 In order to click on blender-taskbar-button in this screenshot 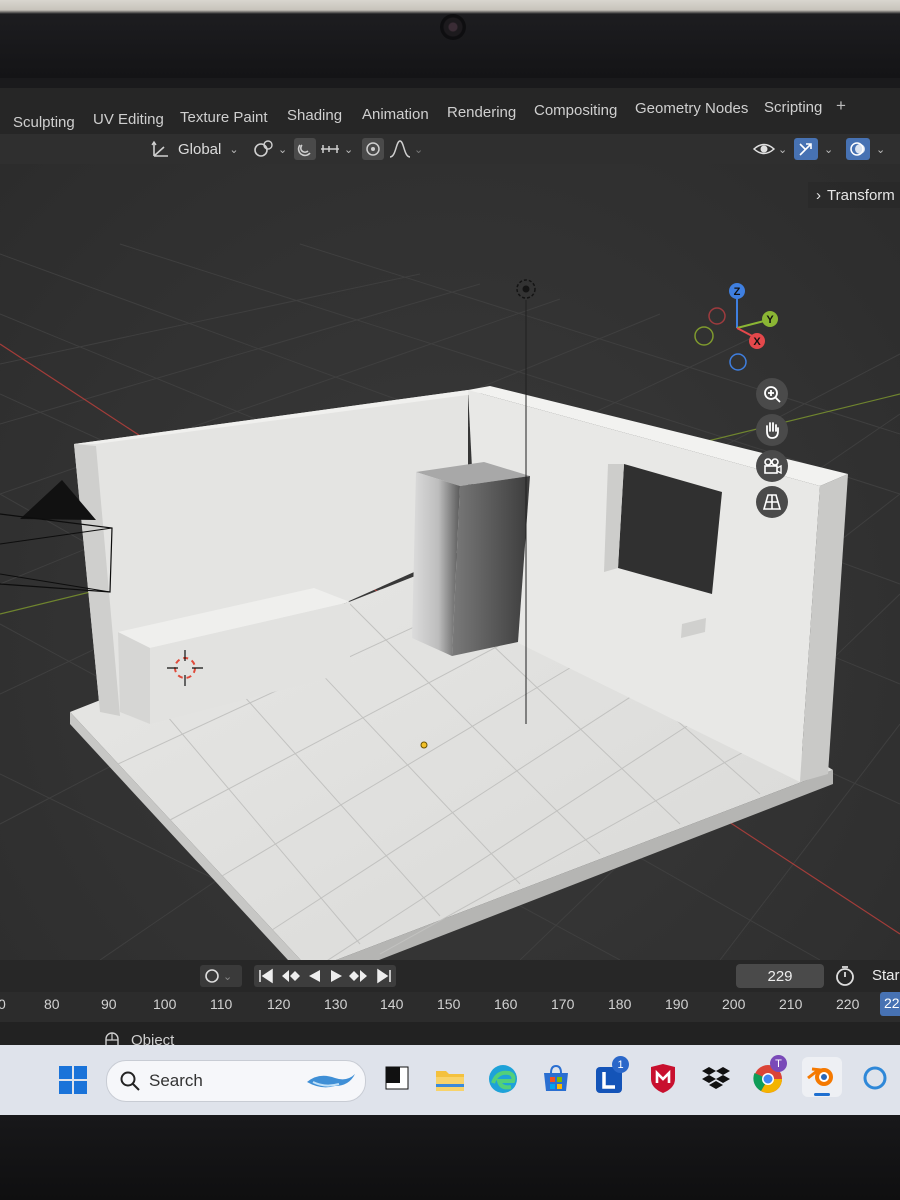, I will do `click(822, 1077)`.